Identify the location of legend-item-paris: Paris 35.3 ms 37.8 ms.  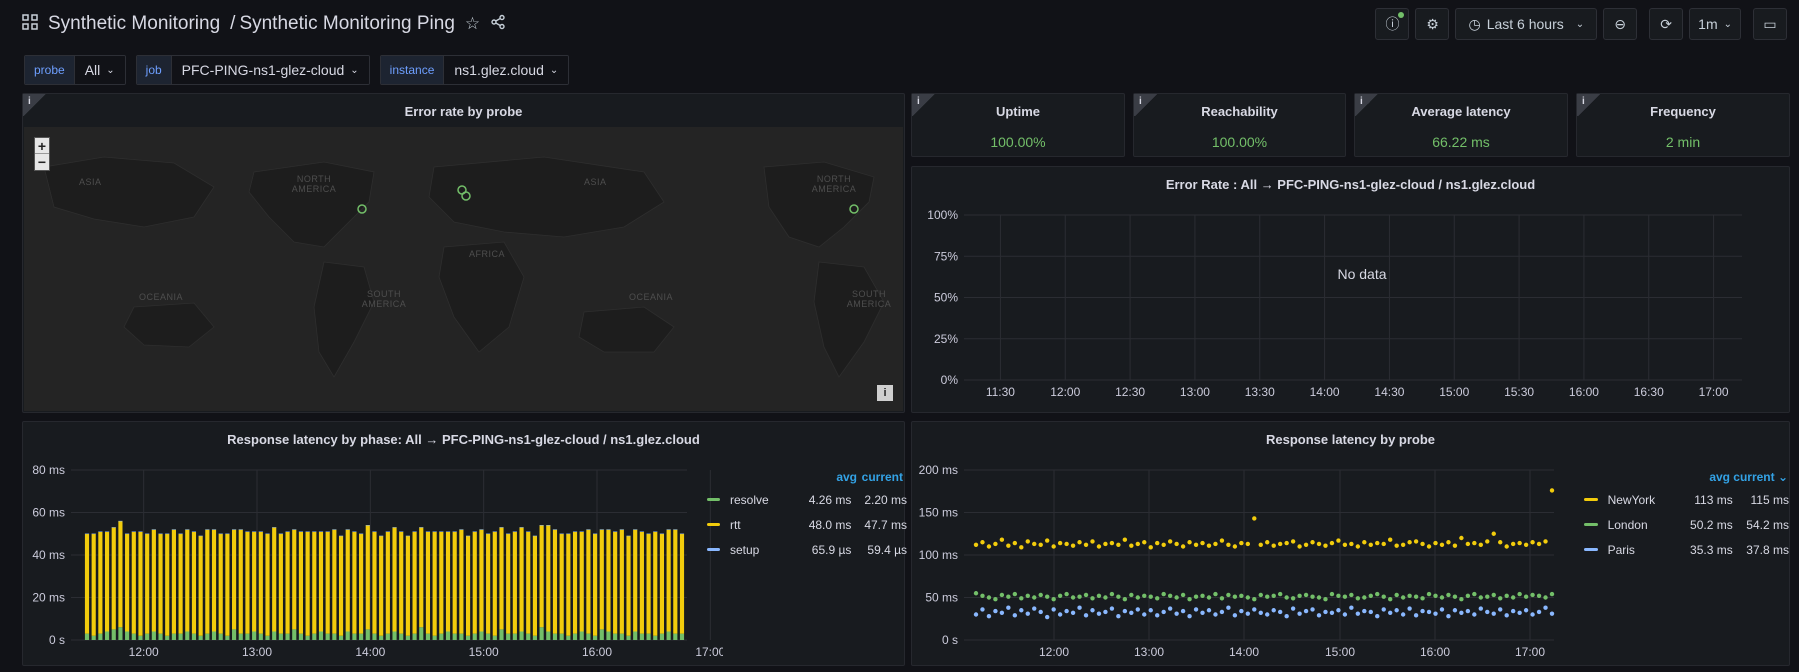
(1686, 549).